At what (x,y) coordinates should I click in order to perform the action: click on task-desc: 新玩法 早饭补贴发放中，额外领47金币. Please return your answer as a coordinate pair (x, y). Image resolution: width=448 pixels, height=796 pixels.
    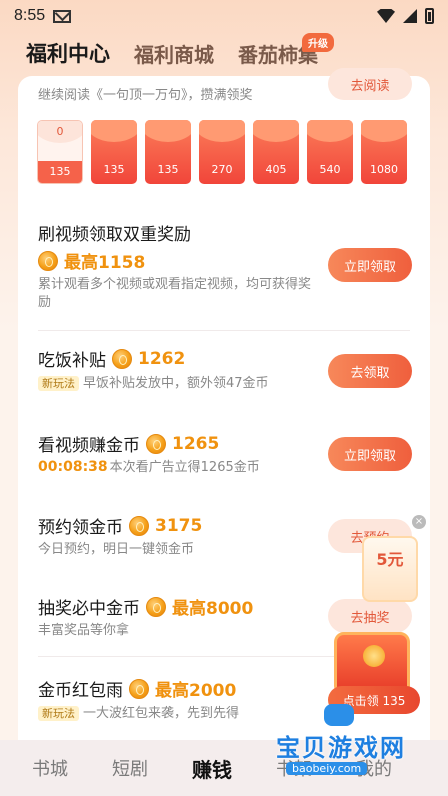
    Looking at the image, I should click on (153, 384).